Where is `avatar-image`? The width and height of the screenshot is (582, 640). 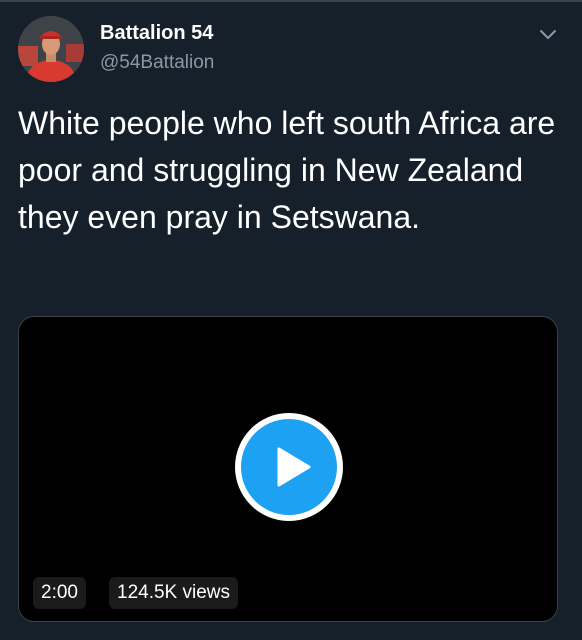 avatar-image is located at coordinates (51, 49).